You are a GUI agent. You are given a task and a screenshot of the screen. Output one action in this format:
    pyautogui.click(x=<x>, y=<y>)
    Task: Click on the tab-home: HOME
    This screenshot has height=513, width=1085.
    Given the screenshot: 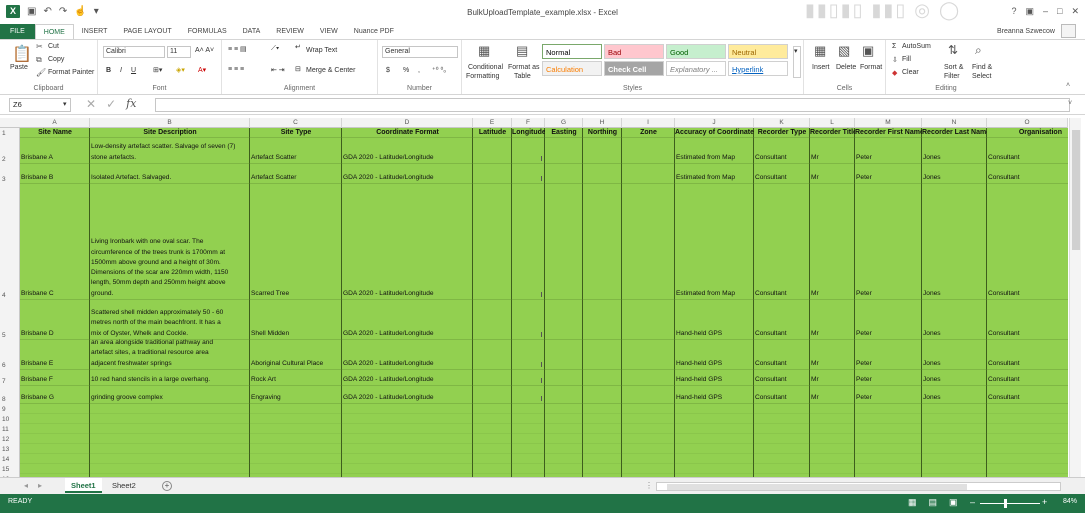 What is the action you would take?
    pyautogui.click(x=54, y=31)
    